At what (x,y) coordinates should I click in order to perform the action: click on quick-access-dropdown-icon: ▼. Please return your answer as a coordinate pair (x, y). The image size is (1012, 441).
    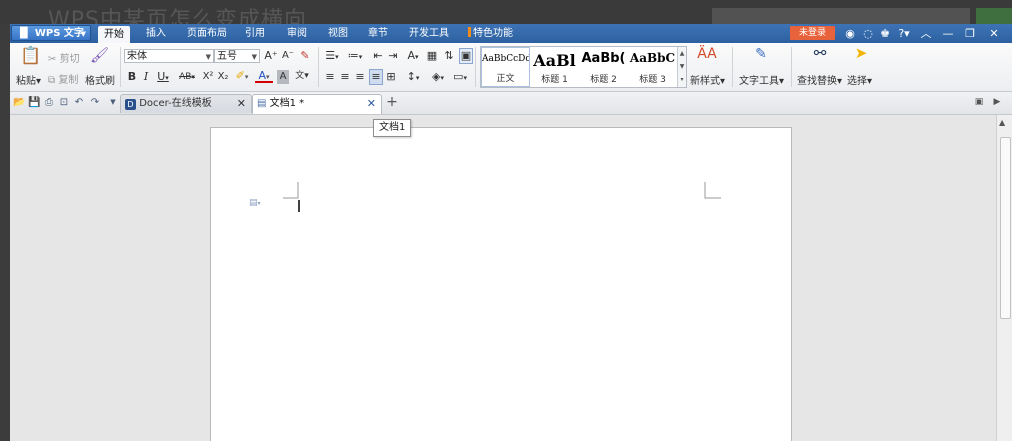
    Looking at the image, I should click on (113, 102).